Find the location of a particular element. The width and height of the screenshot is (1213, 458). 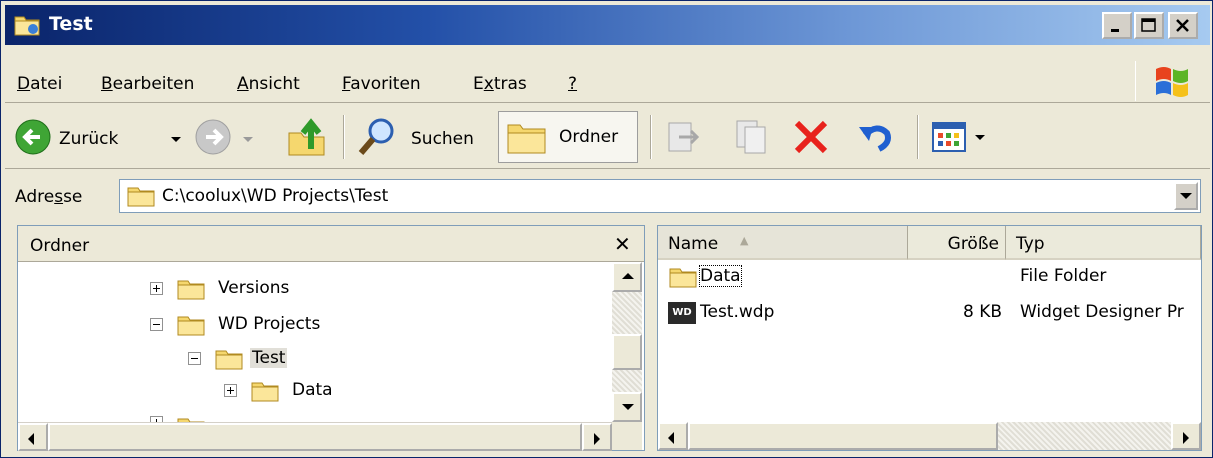

standard-toolbar: Zurück Suchen Ordner is located at coordinates (607, 137).